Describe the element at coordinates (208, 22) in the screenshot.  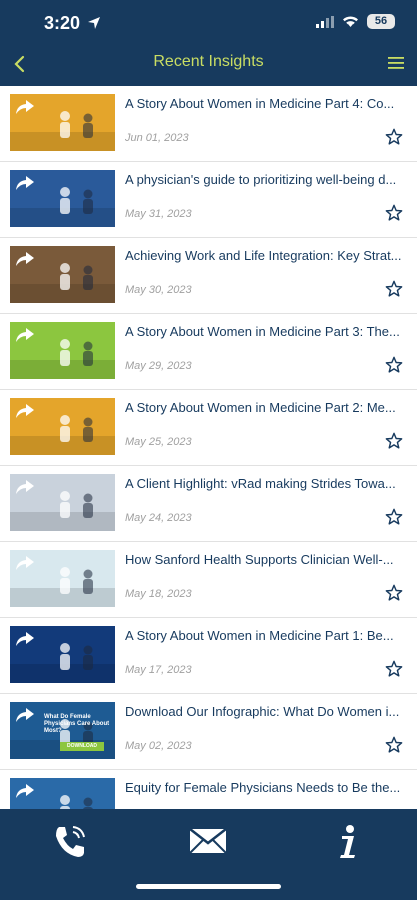
I see `status-bar: 3:20 56` at that location.